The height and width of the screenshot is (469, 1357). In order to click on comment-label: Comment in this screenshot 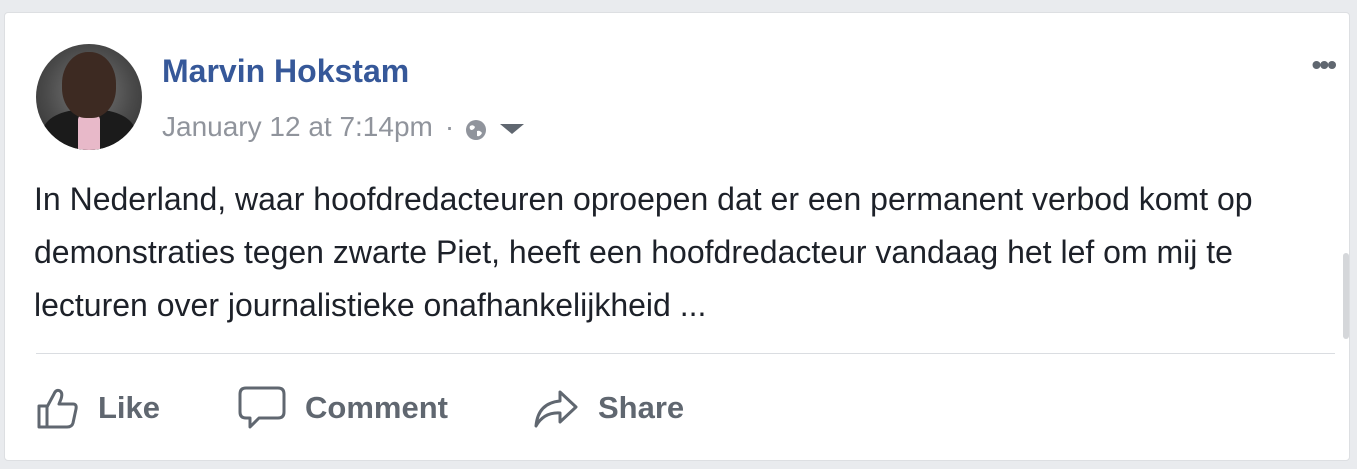, I will do `click(376, 407)`.